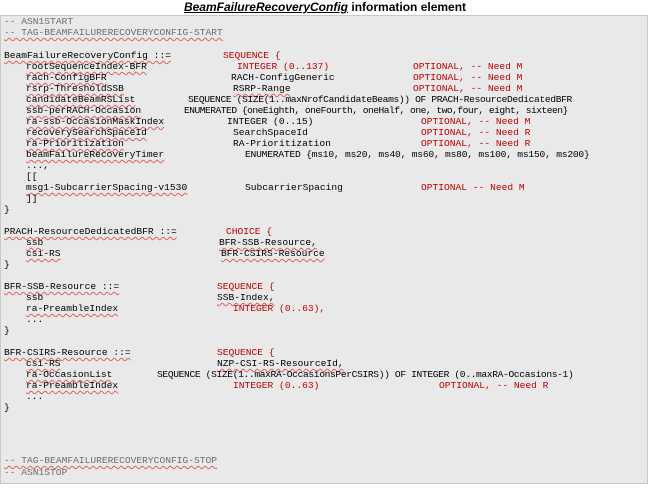 The image size is (650, 500). Describe the element at coordinates (266, 7) in the screenshot. I see `information-element-name: BeamFailureRecoveryConfig` at that location.